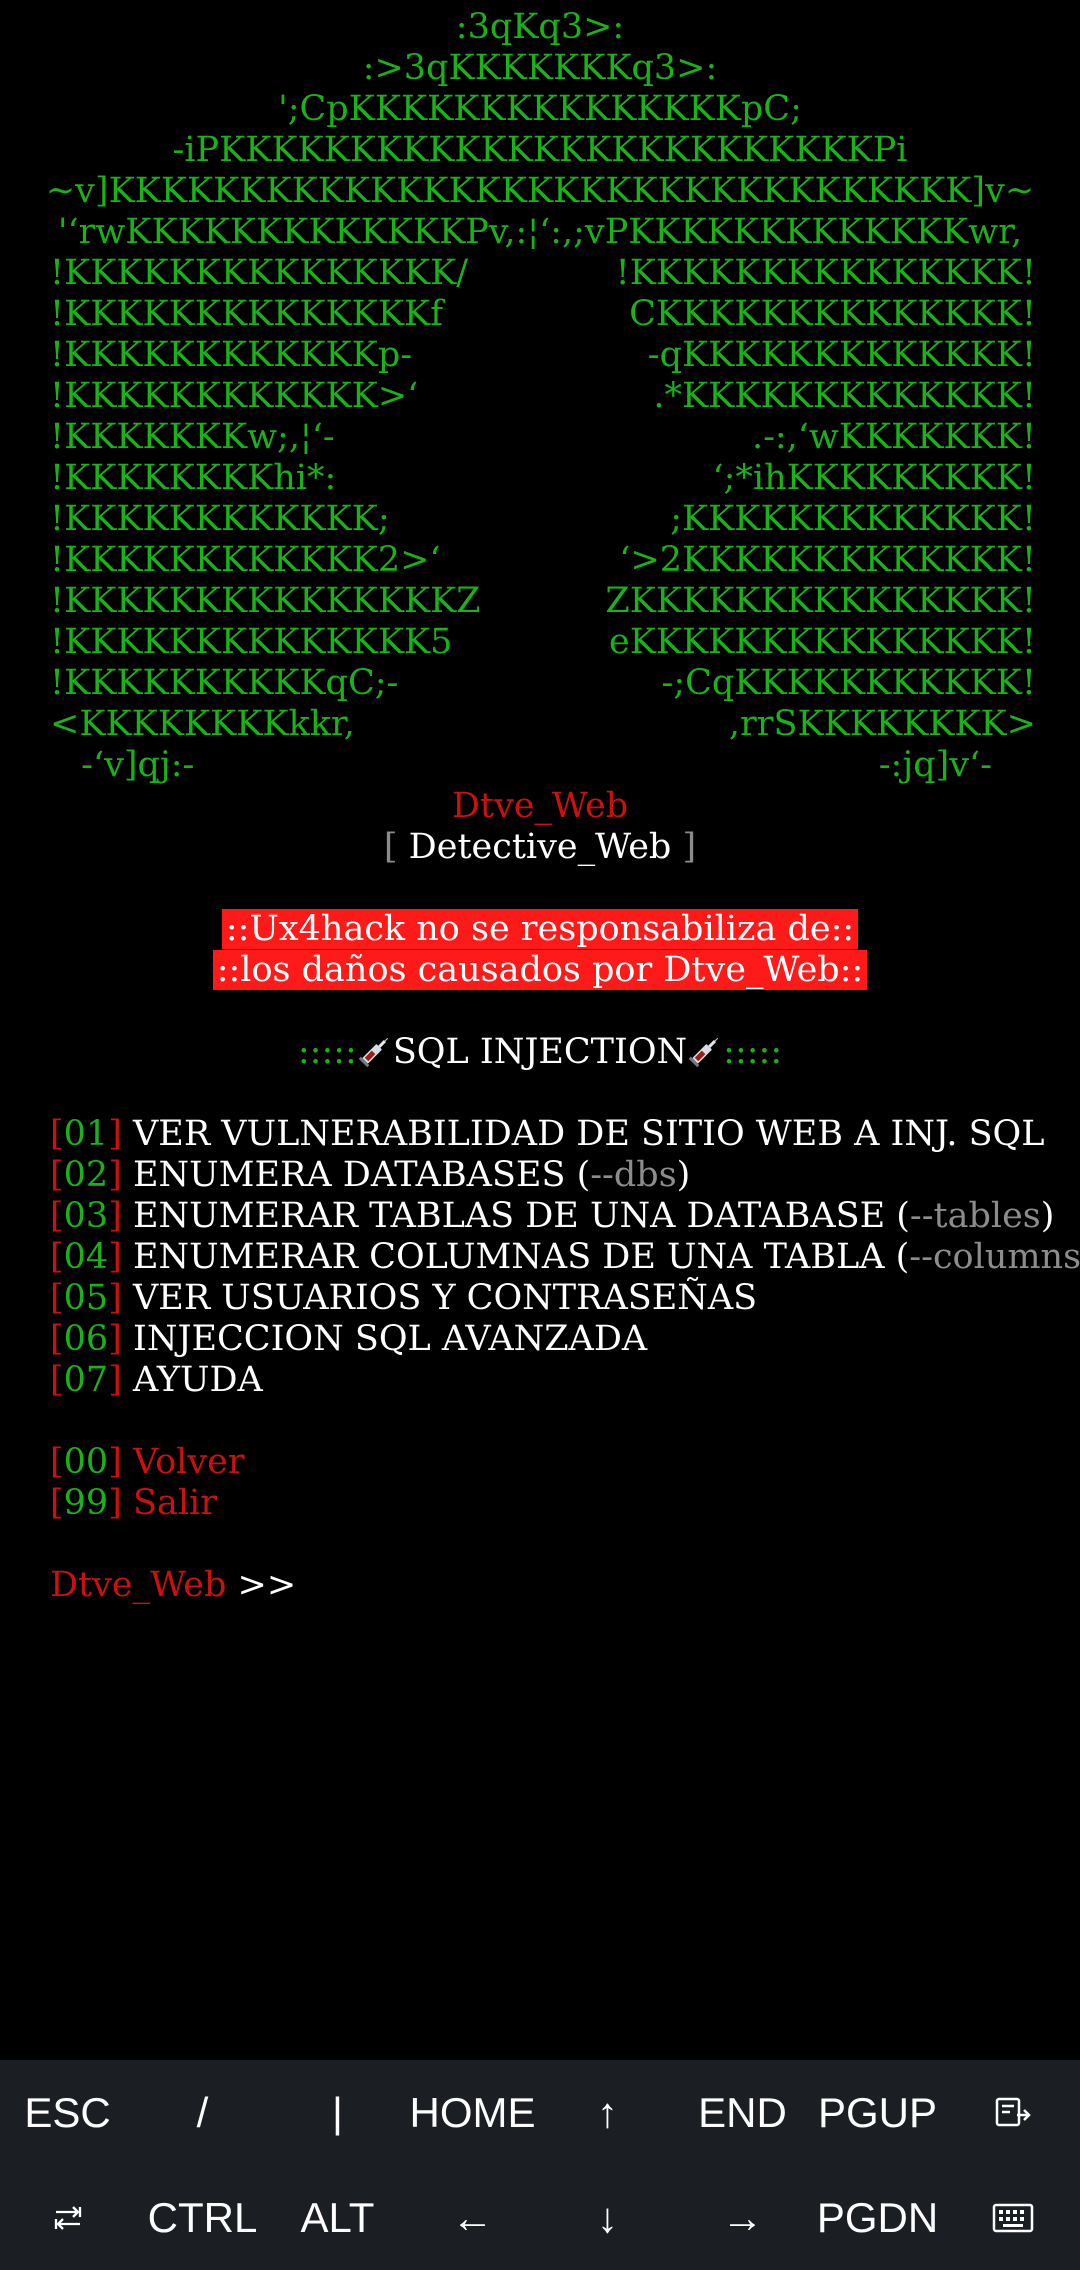 This screenshot has height=2270, width=1080. What do you see at coordinates (86, 1134) in the screenshot?
I see `menu-item-number: 01` at bounding box center [86, 1134].